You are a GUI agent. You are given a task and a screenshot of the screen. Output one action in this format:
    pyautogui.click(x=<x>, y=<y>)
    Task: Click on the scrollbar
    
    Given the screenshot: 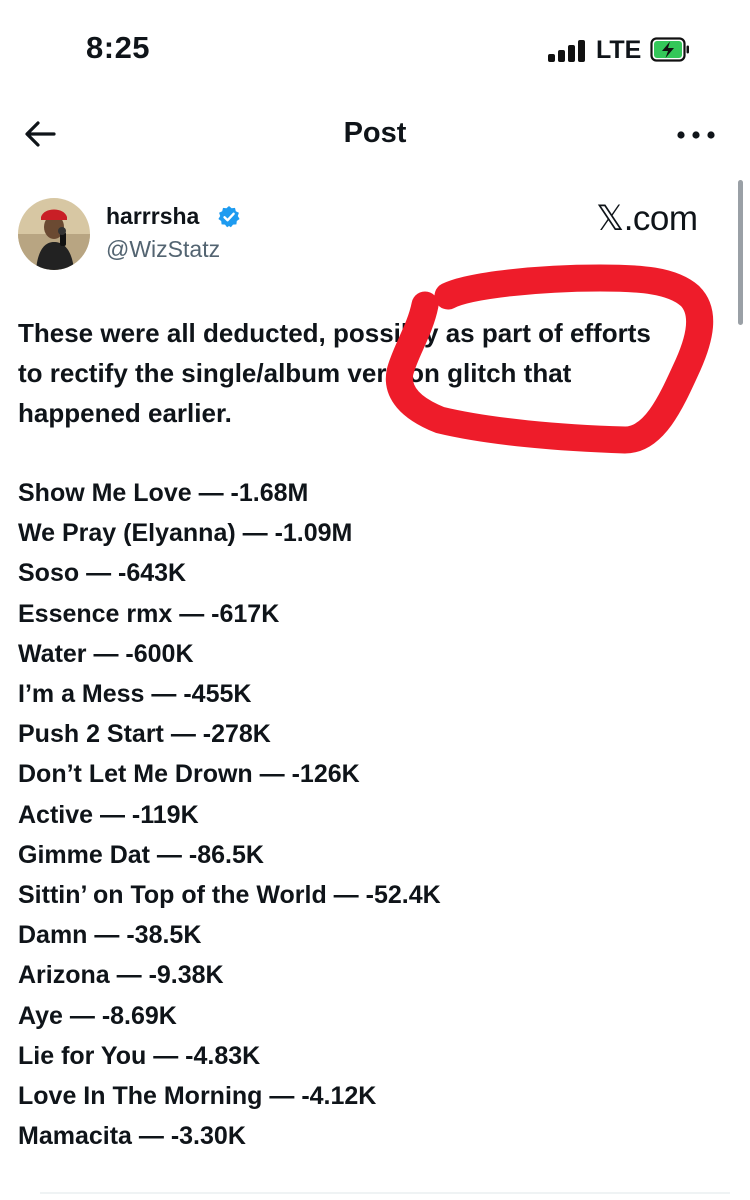 What is the action you would take?
    pyautogui.click(x=740, y=252)
    